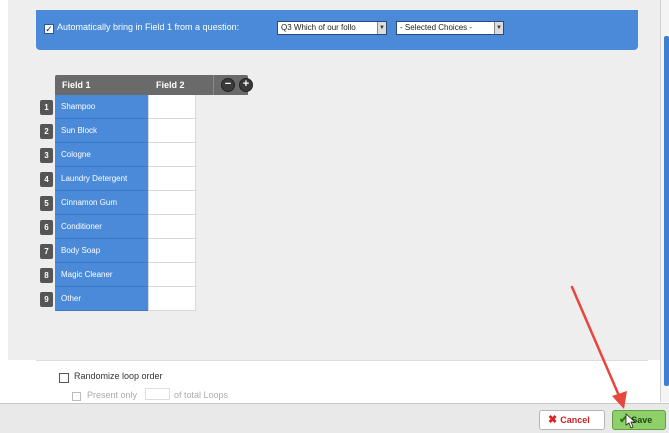  Describe the element at coordinates (154, 85) in the screenshot. I see `grid-header: Field 1 Field 2 − +` at that location.